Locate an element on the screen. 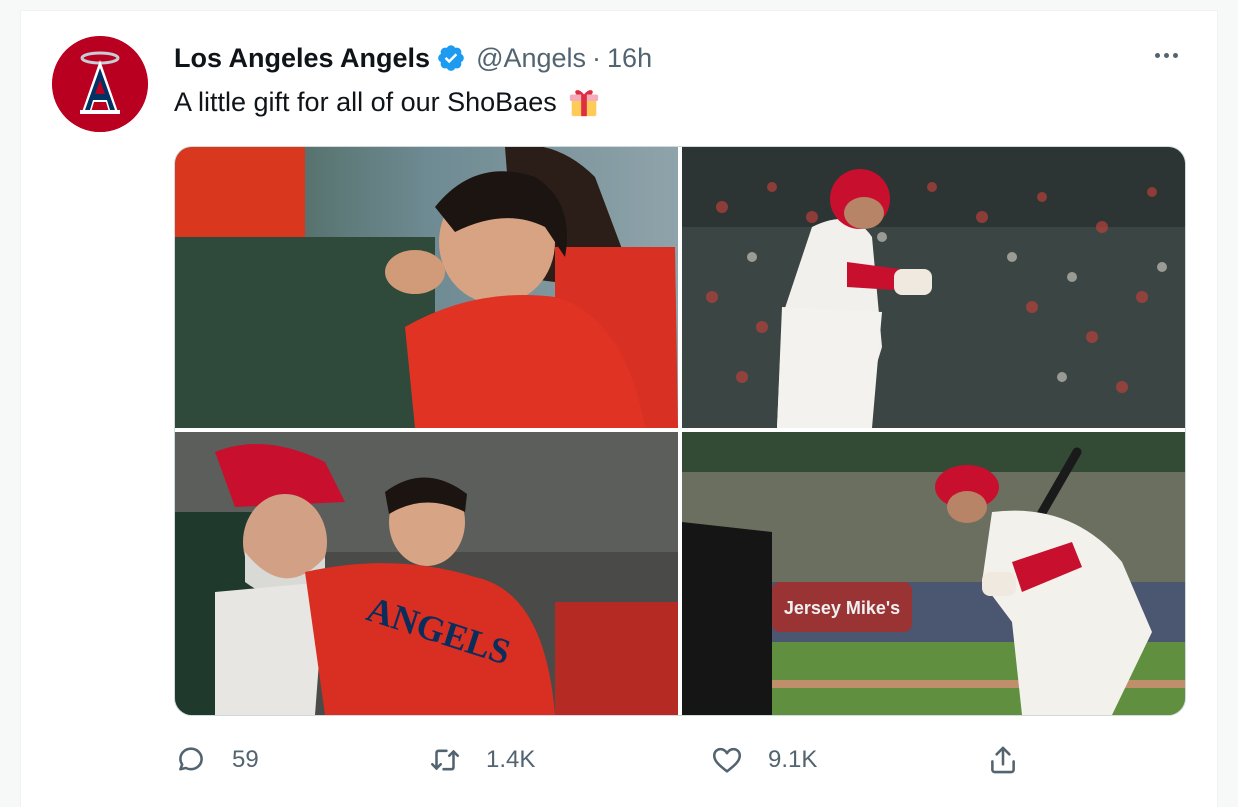 Image resolution: width=1238 pixels, height=807 pixels. angels-logo-icon is located at coordinates (100, 84).